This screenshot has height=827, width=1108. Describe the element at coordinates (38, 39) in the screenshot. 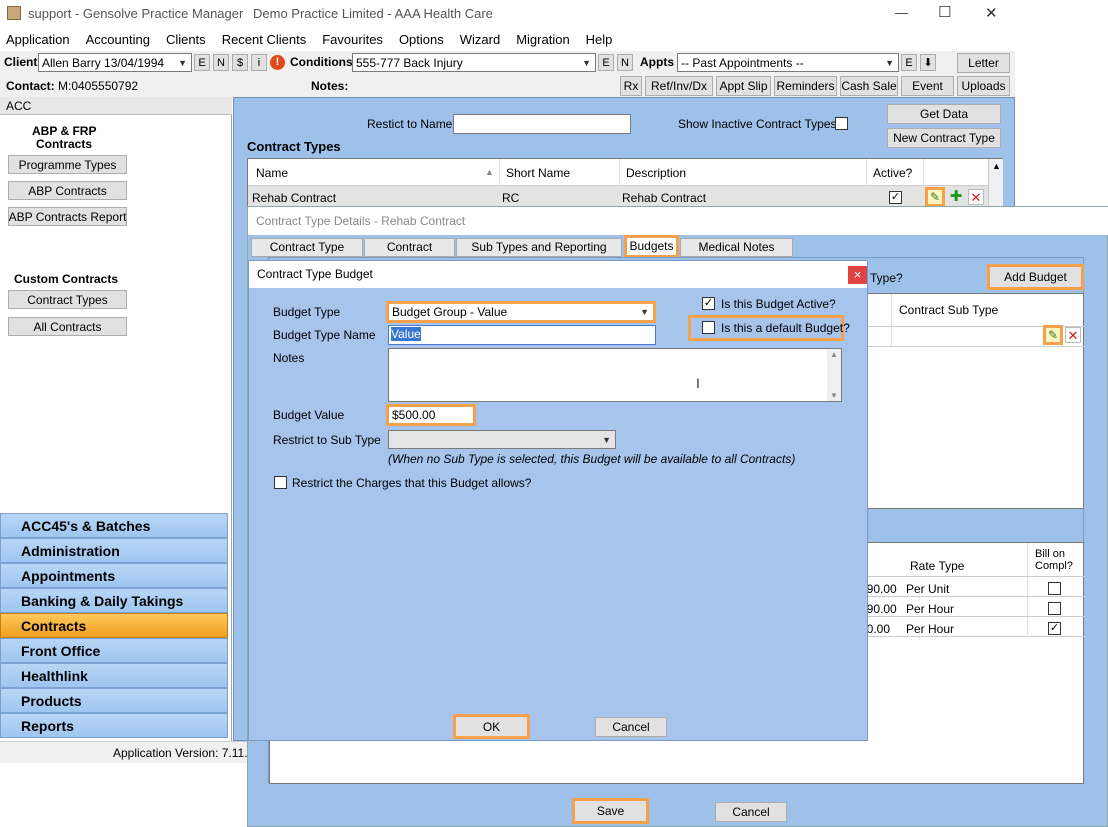

I see `menu-application: Application` at that location.